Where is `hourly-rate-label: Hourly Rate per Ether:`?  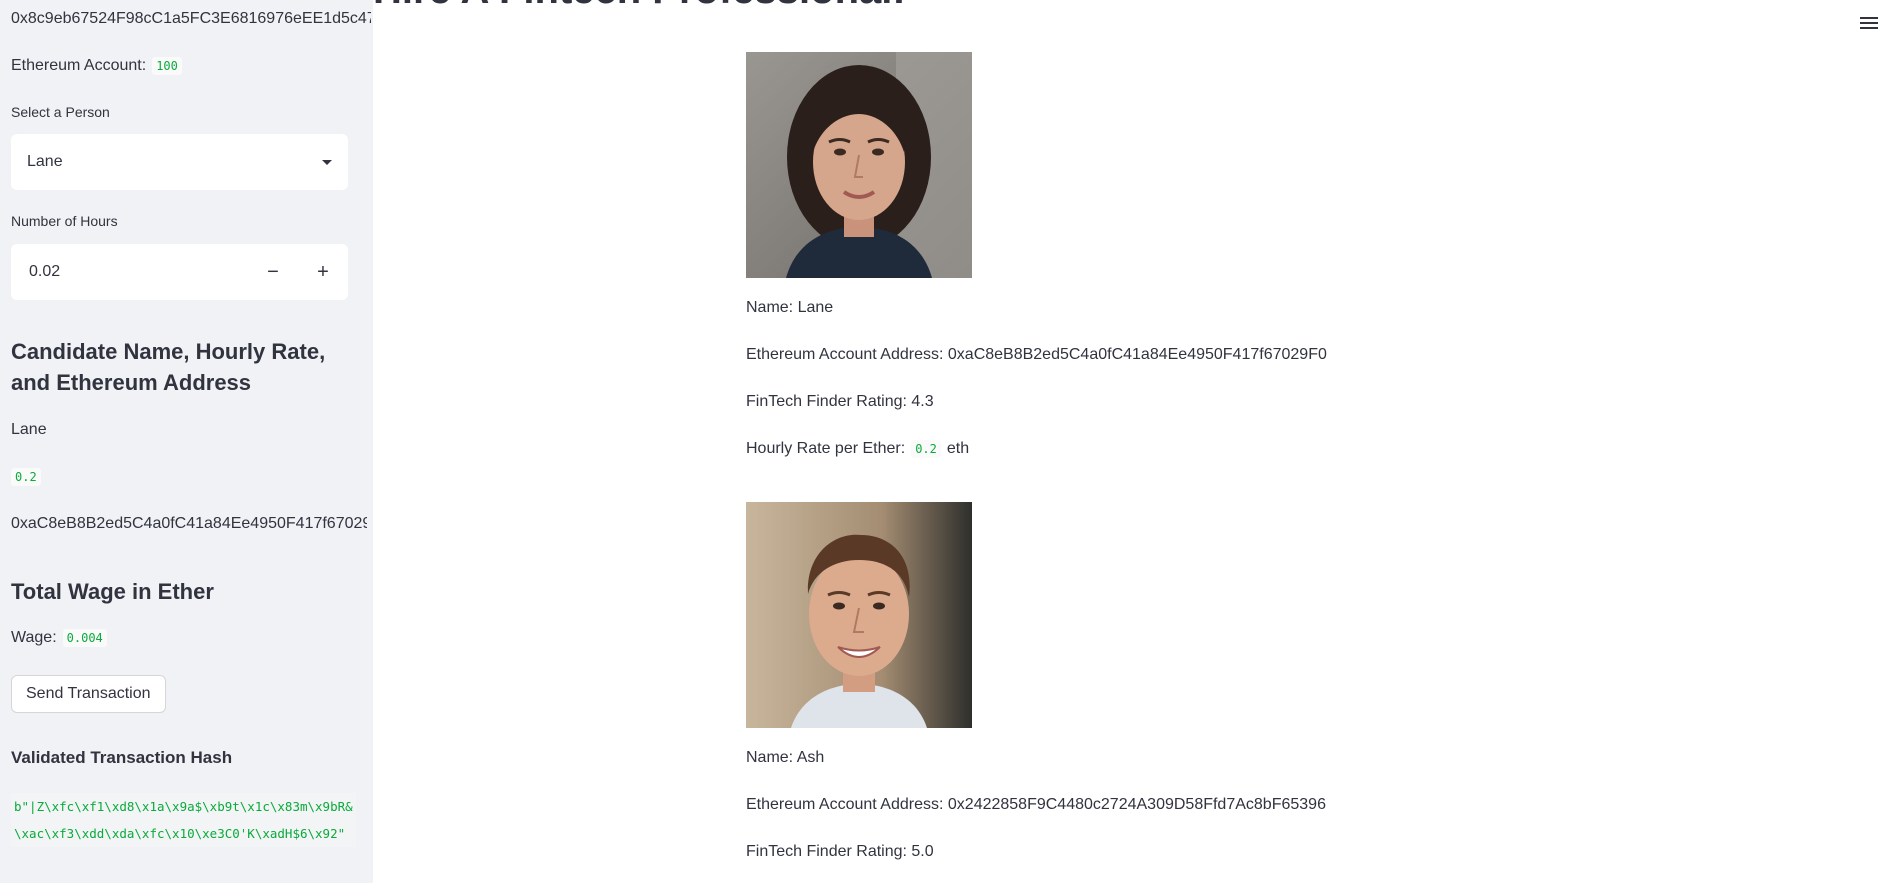 hourly-rate-label: Hourly Rate per Ether: is located at coordinates (826, 448).